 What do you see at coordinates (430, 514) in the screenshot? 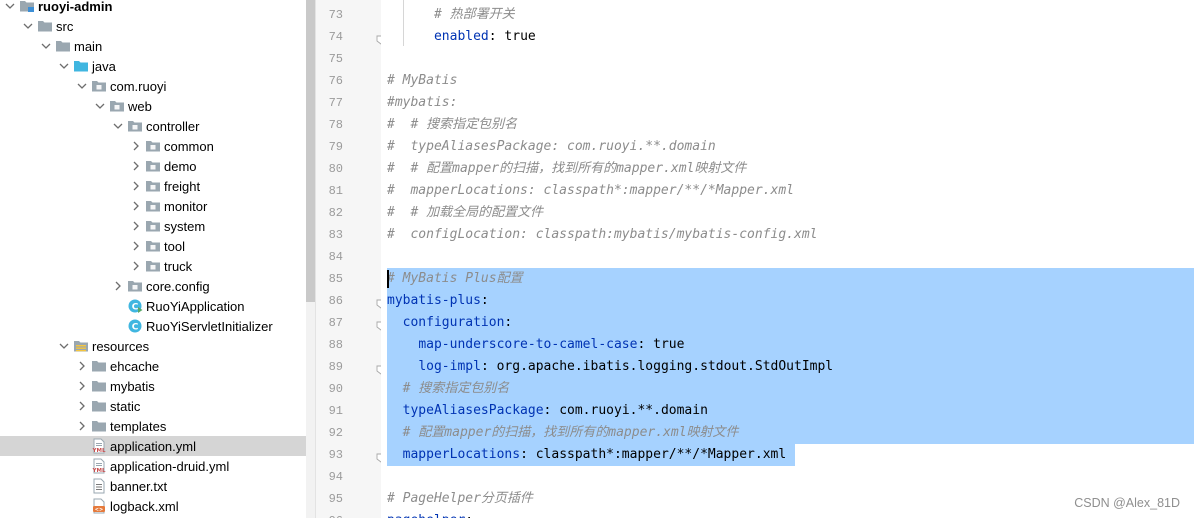
I see `code-line: pagehelper:` at bounding box center [430, 514].